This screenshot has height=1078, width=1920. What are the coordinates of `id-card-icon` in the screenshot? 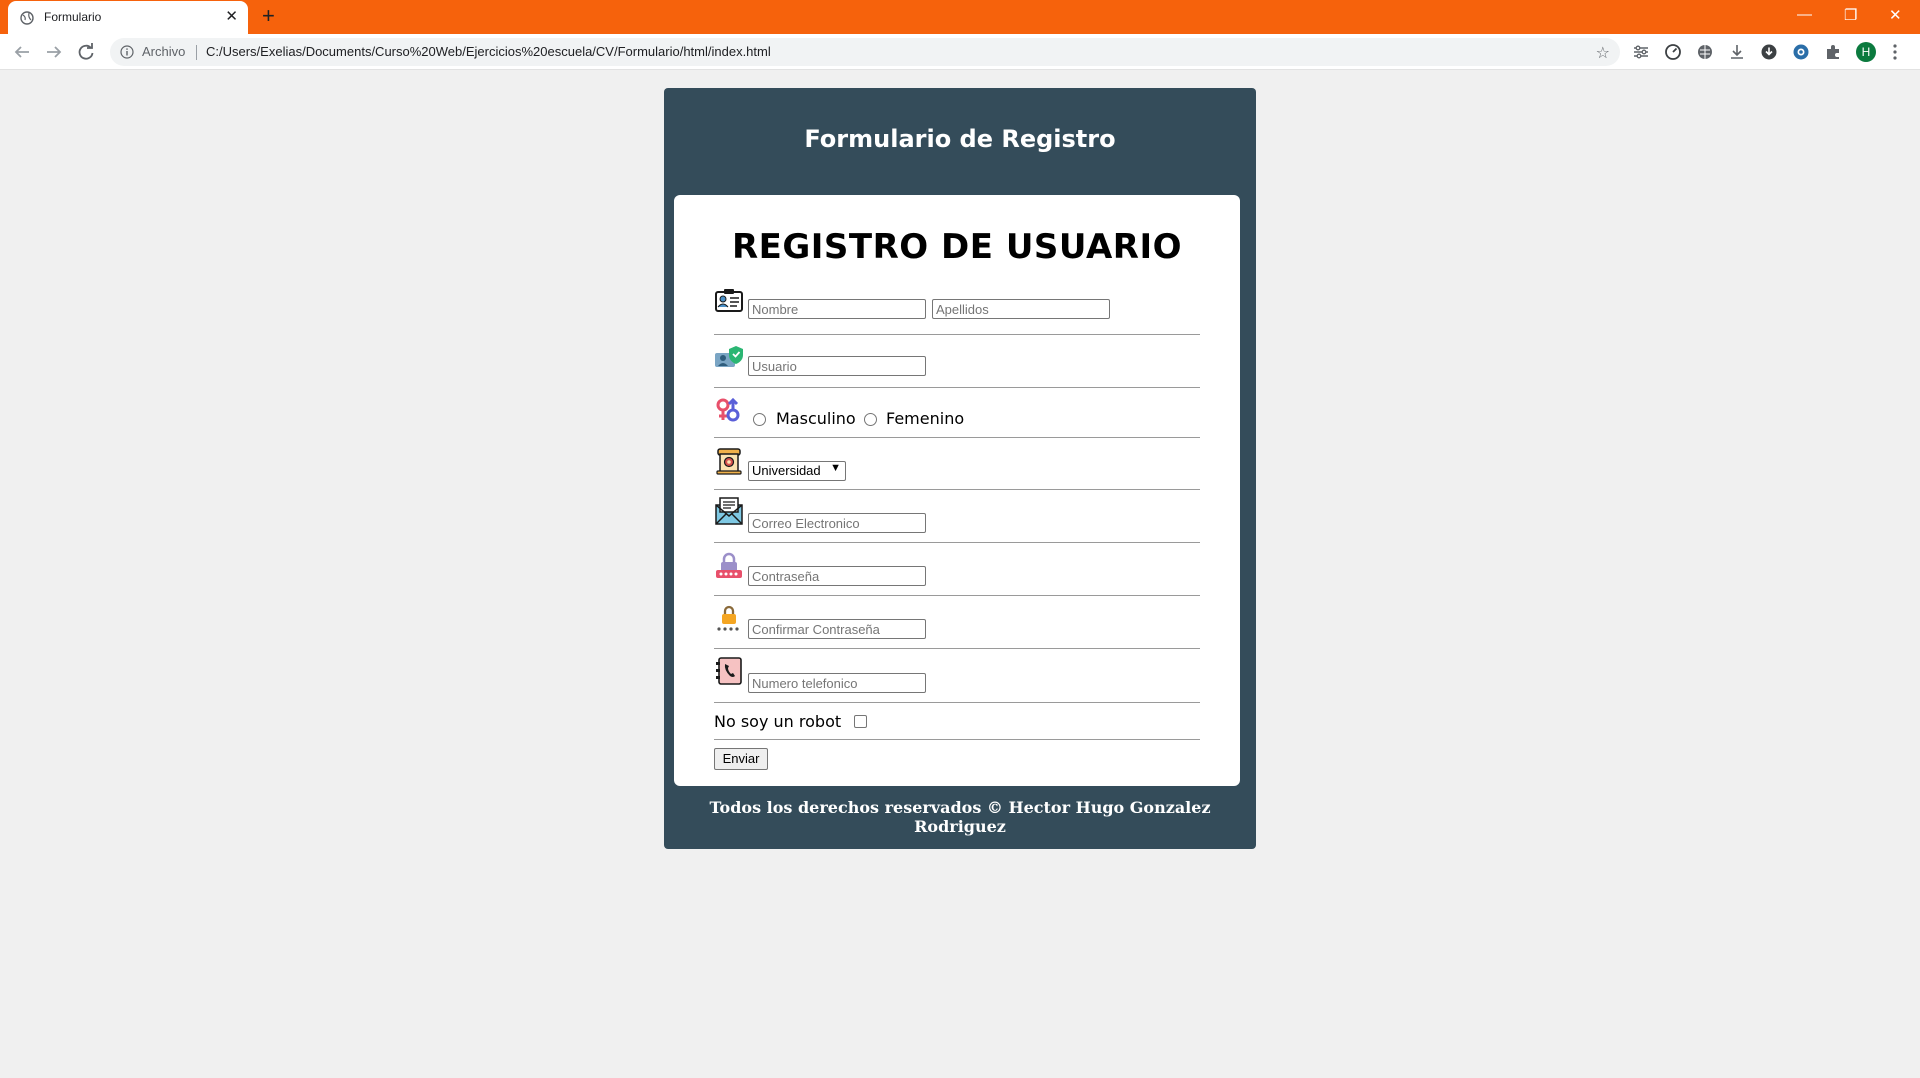 It's located at (729, 300).